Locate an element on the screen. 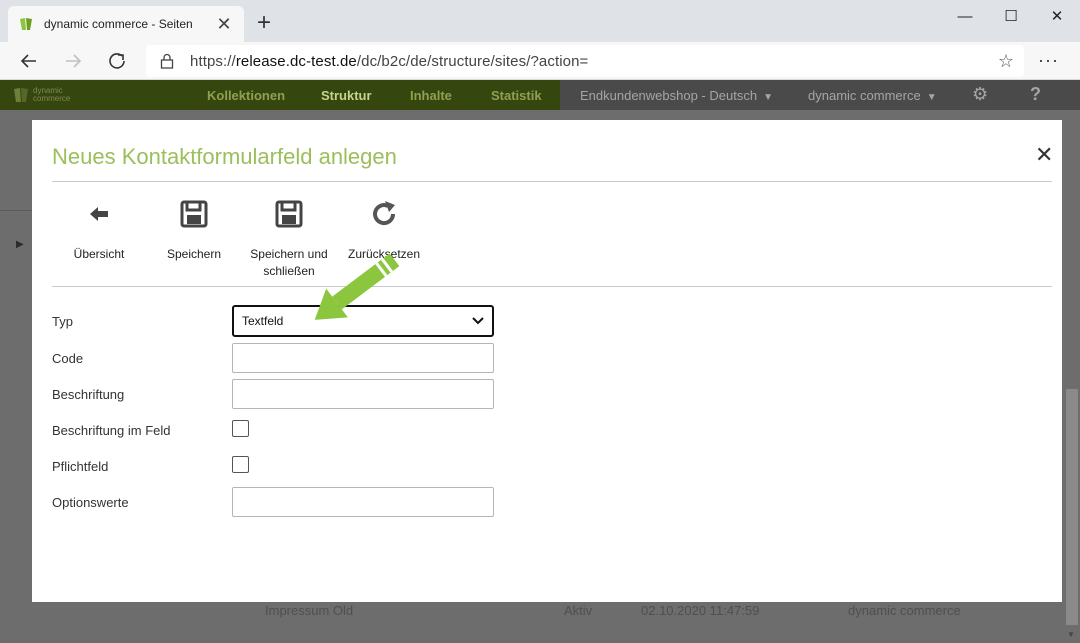 This screenshot has height=643, width=1080. browser-tab: dynamic commerce - Seiten ✕ is located at coordinates (126, 24).